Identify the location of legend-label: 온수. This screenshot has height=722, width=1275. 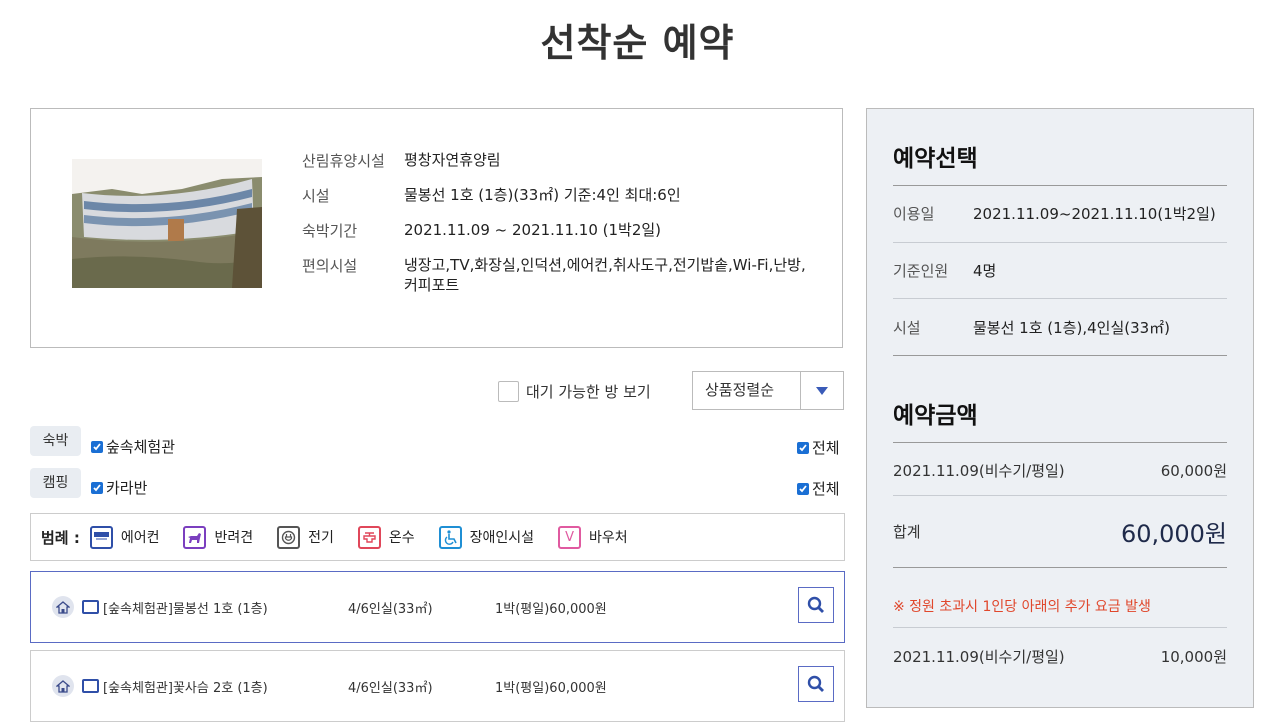
(401, 538).